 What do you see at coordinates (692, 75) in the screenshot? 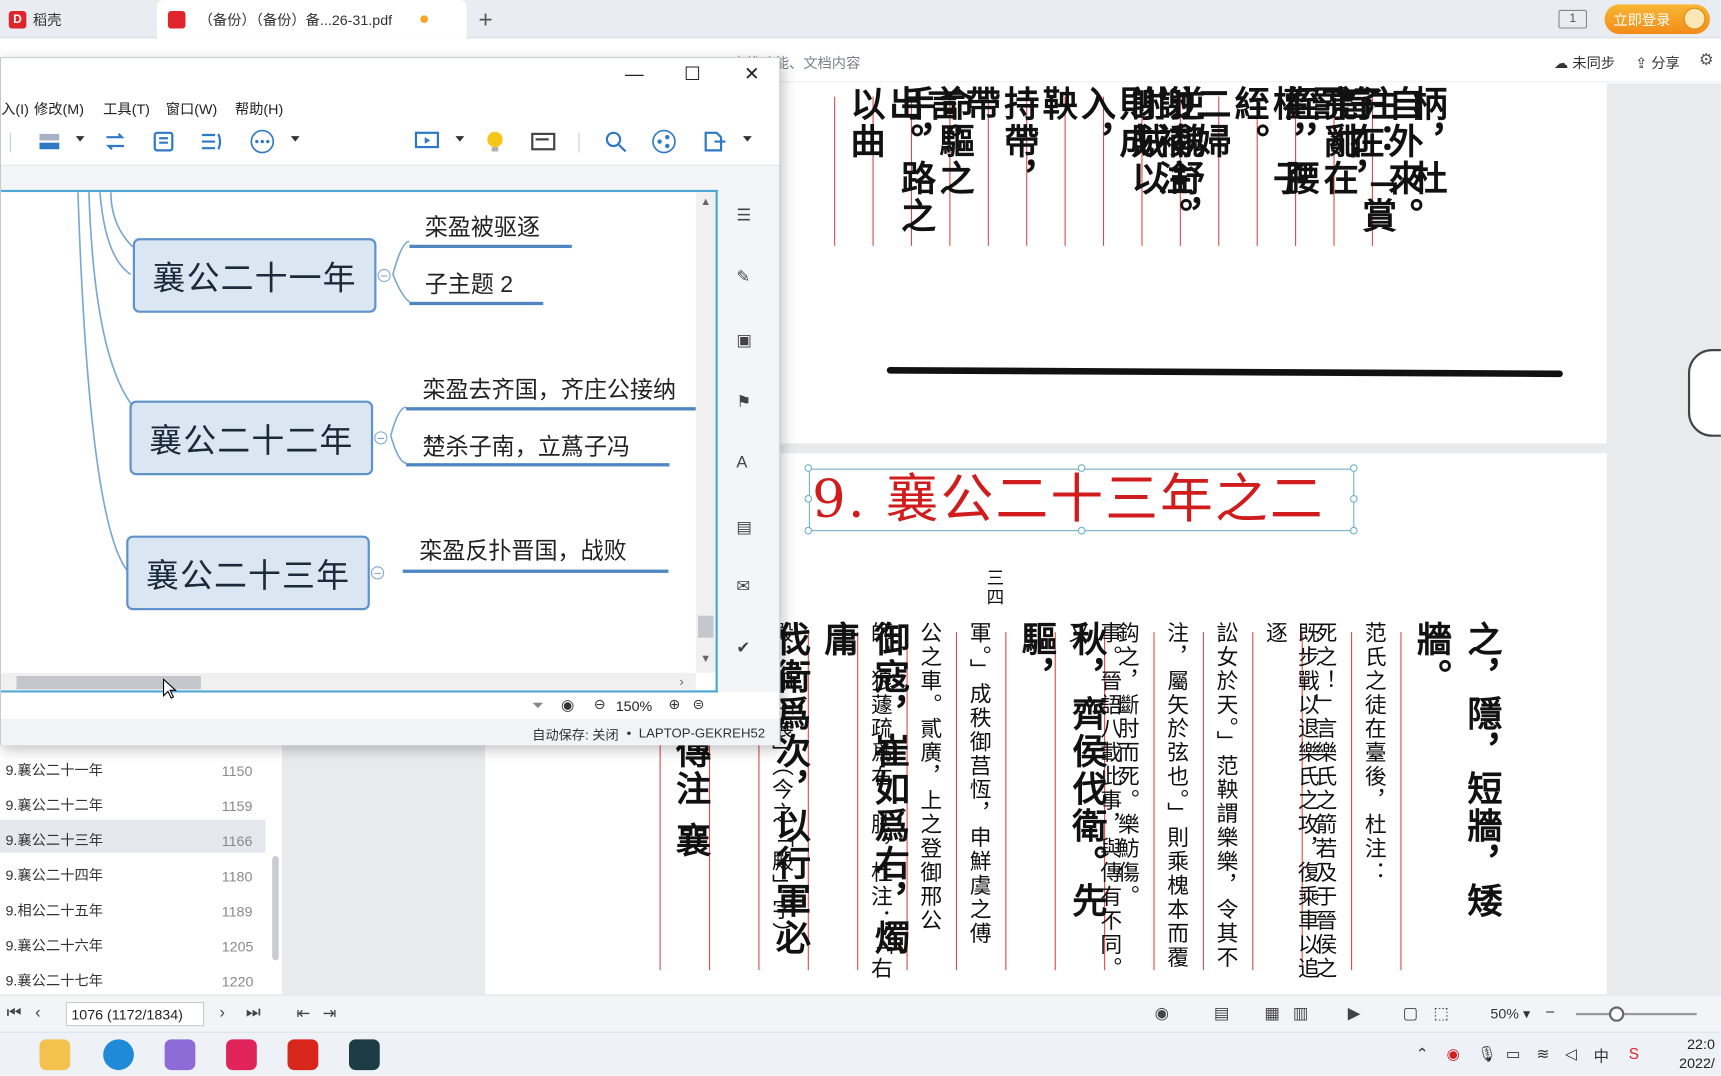
I see `maximize-button: ☐` at bounding box center [692, 75].